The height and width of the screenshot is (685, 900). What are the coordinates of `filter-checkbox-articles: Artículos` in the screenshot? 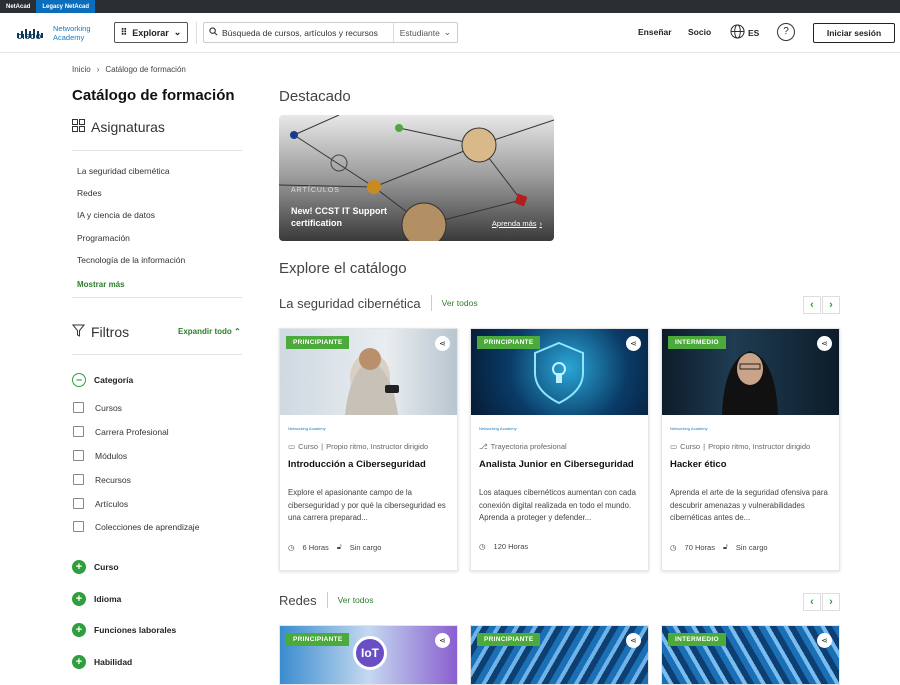 It's located at (100, 503).